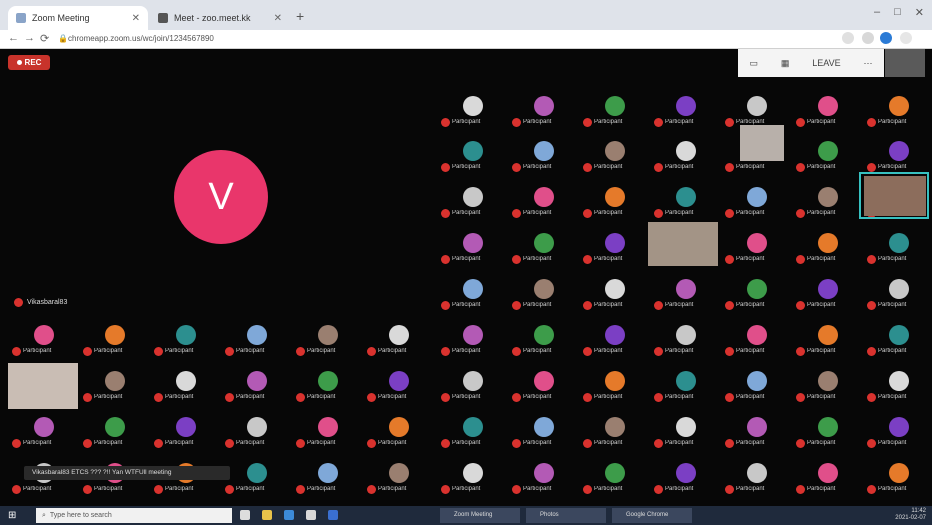  Describe the element at coordinates (868, 63) in the screenshot. I see `more-button: ⋯` at that location.